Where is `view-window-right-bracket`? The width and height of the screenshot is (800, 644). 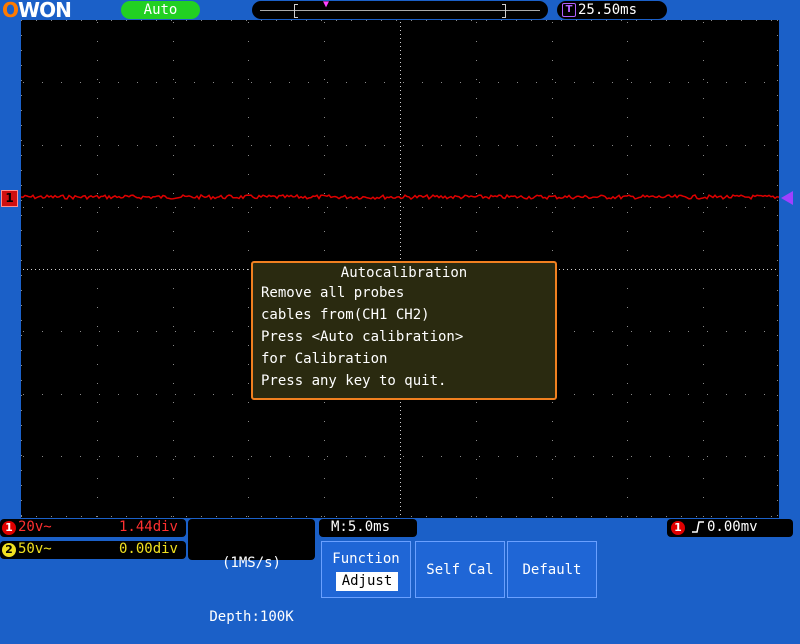
view-window-right-bracket is located at coordinates (504, 11).